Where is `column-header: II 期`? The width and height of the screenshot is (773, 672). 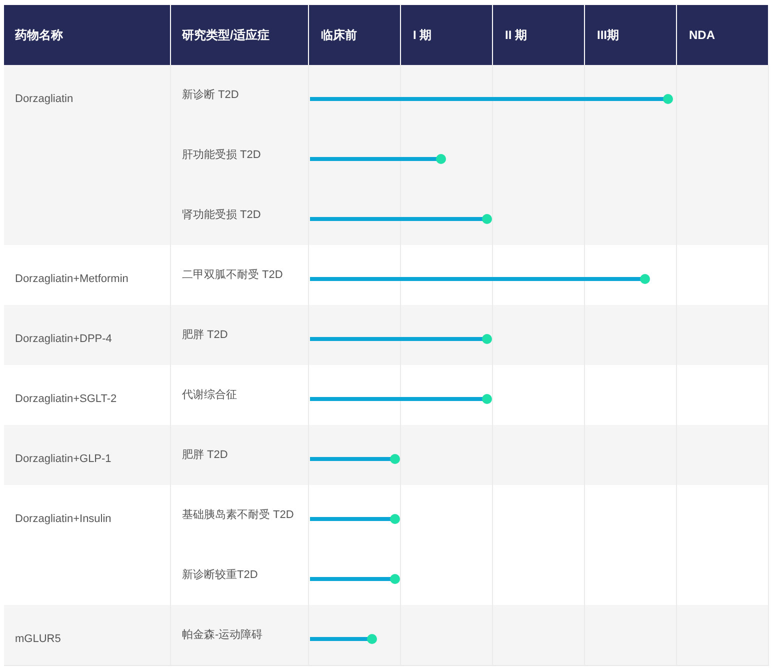
column-header: II 期 is located at coordinates (539, 35).